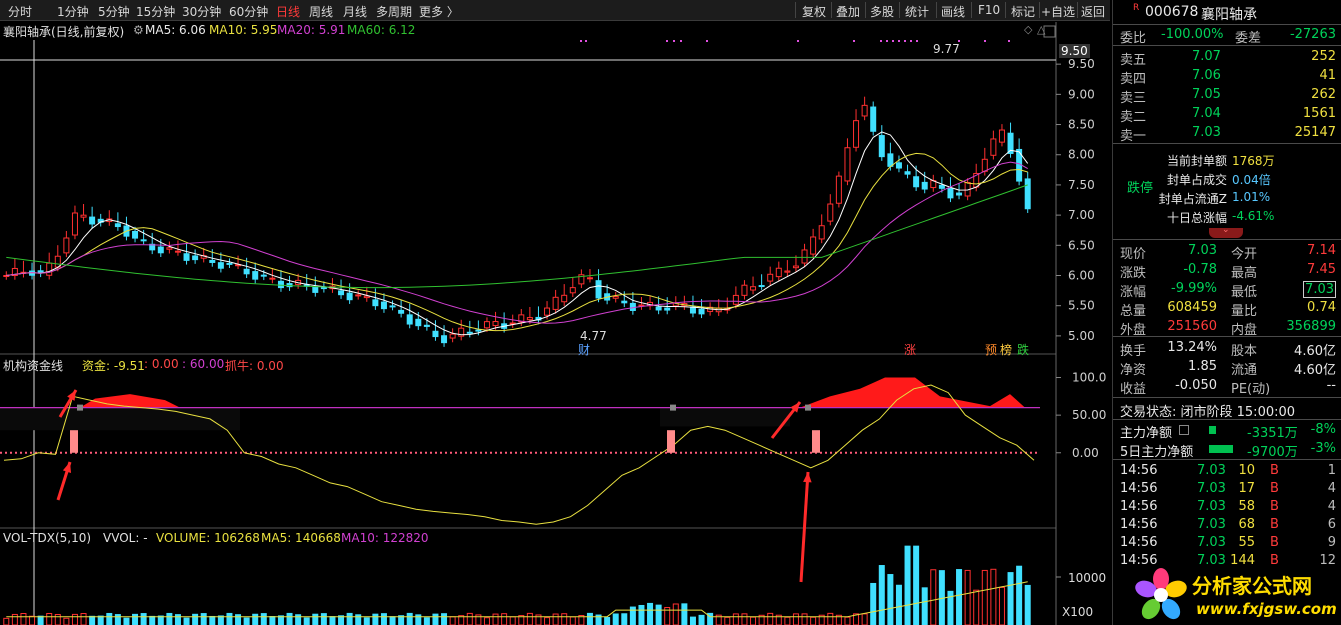 The height and width of the screenshot is (625, 1341). What do you see at coordinates (248, 11) in the screenshot?
I see `tab-60min: 60分钟` at bounding box center [248, 11].